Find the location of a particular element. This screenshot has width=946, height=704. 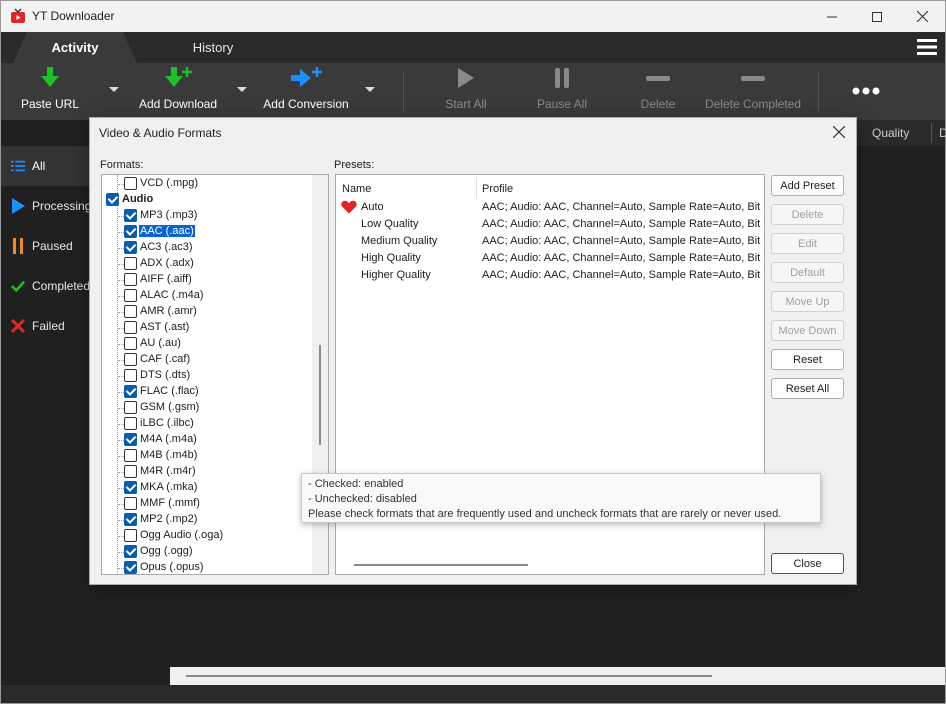

format-item: AST (.ast) is located at coordinates (207, 328).